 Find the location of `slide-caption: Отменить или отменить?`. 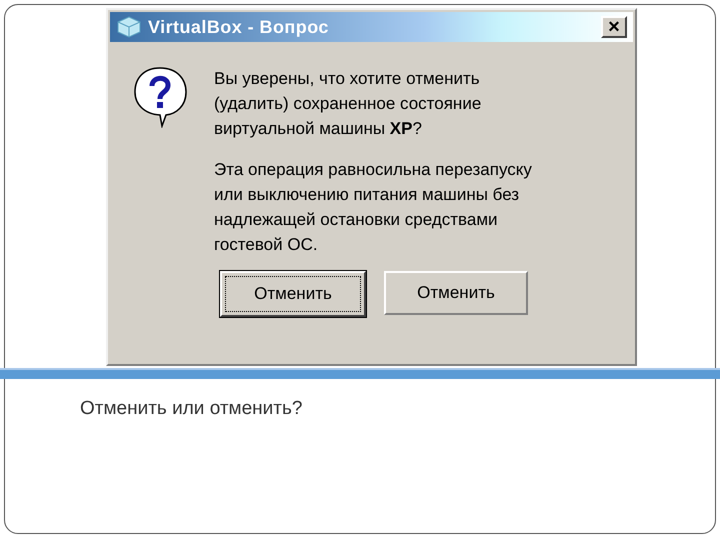

slide-caption: Отменить или отменить? is located at coordinates (191, 408).